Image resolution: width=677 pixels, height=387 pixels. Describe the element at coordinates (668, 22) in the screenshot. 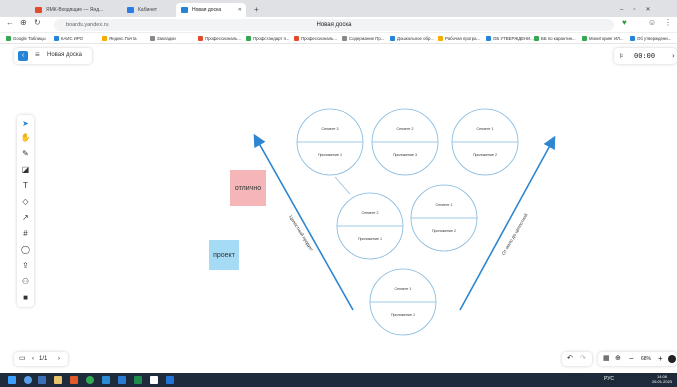

I see `menu-icon: ⋮` at that location.